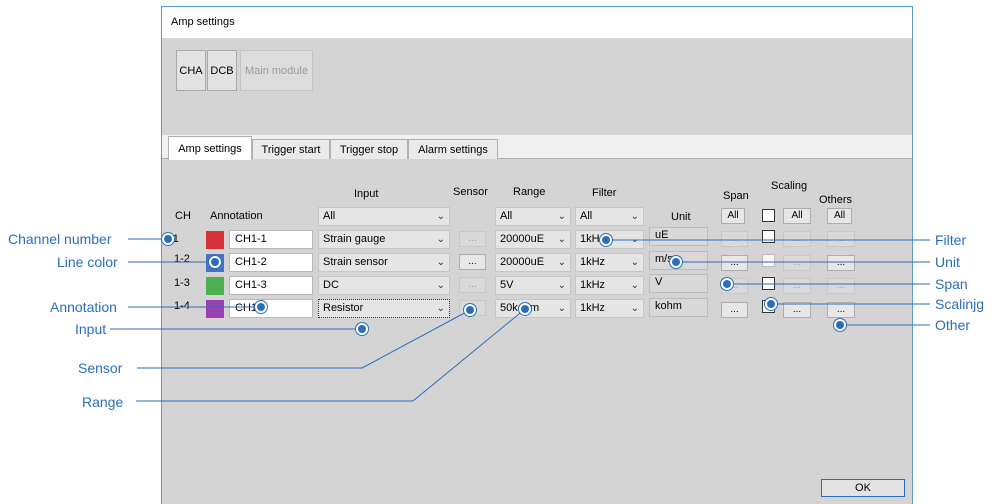 The width and height of the screenshot is (992, 504). What do you see at coordinates (960, 304) in the screenshot?
I see `callout-scaling: Scalinjg` at bounding box center [960, 304].